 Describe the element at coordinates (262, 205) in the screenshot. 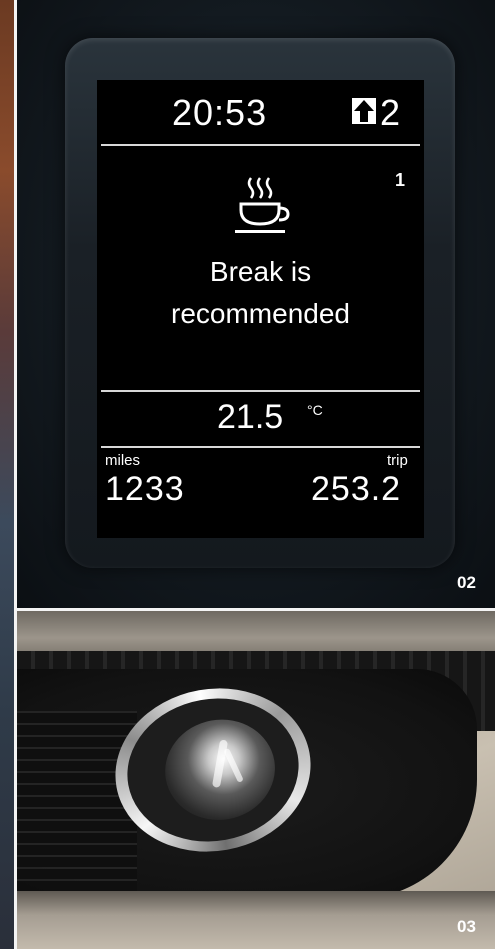

I see `coffee-cup-icon` at that location.